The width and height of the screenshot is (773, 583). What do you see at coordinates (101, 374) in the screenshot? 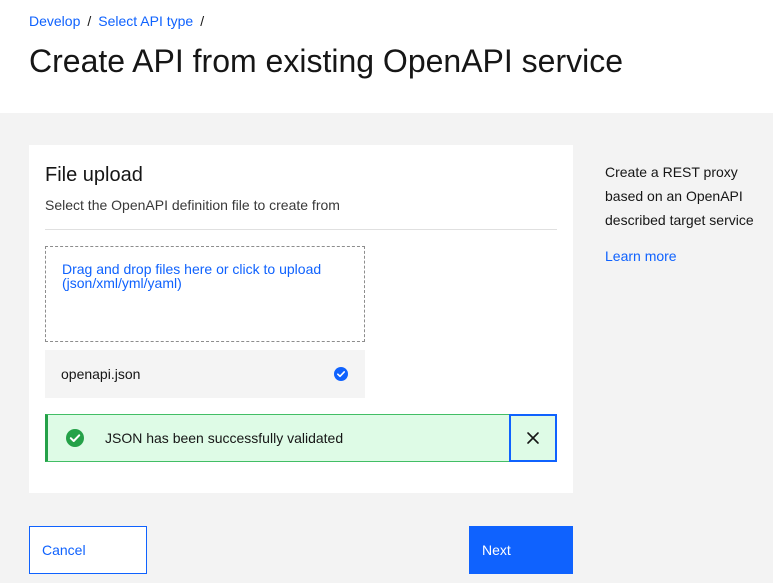
I see `uploaded-file-name: openapi.json` at bounding box center [101, 374].